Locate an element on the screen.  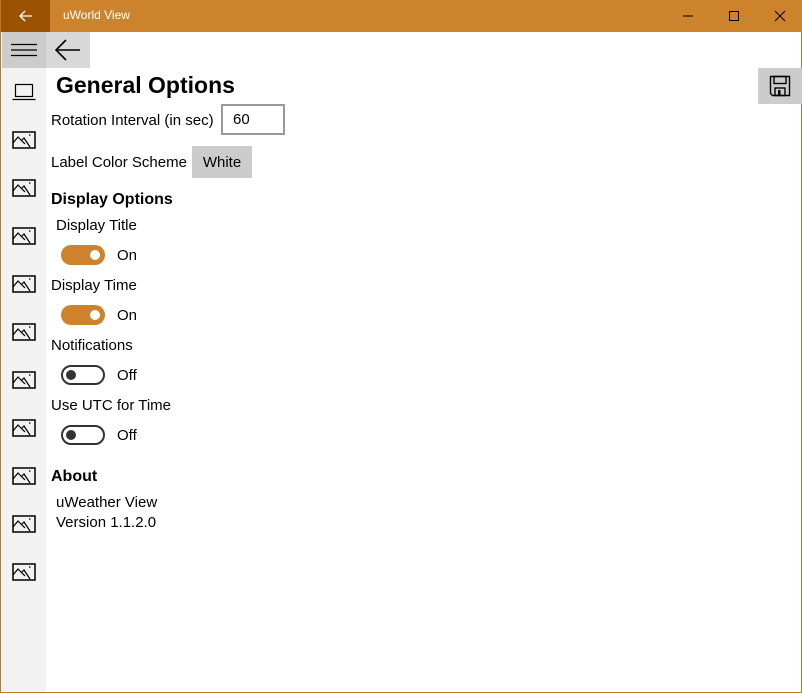
display-time-toggle is located at coordinates (83, 315).